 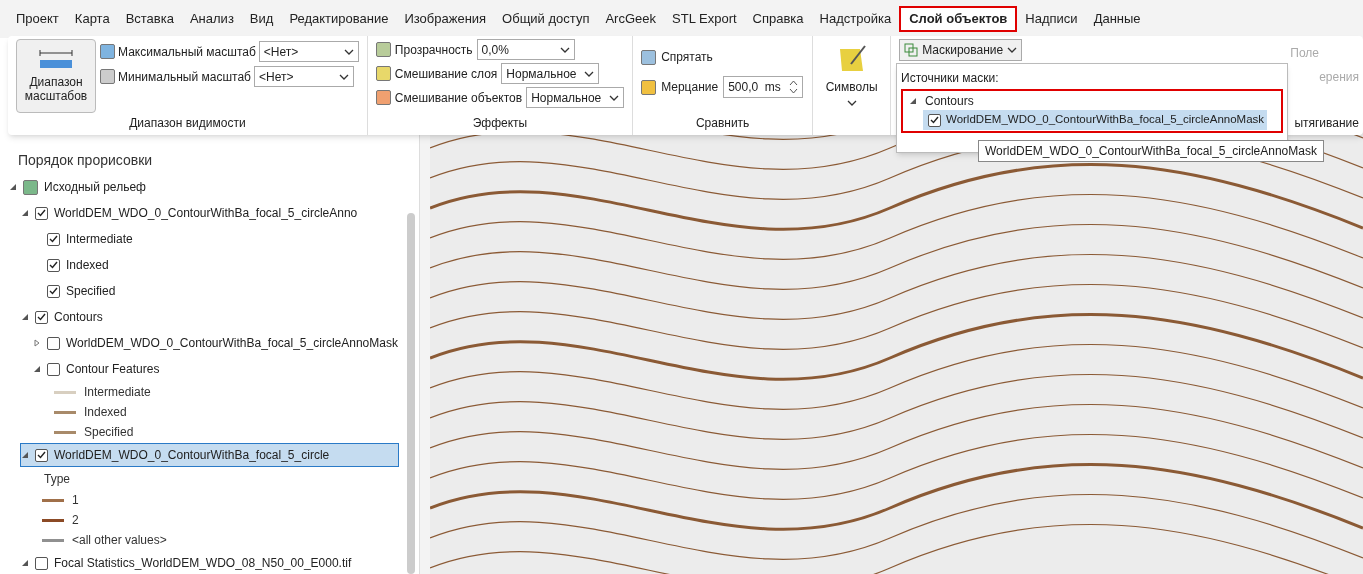 What do you see at coordinates (855, 19) in the screenshot?
I see `menu-tab: Надстройка` at bounding box center [855, 19].